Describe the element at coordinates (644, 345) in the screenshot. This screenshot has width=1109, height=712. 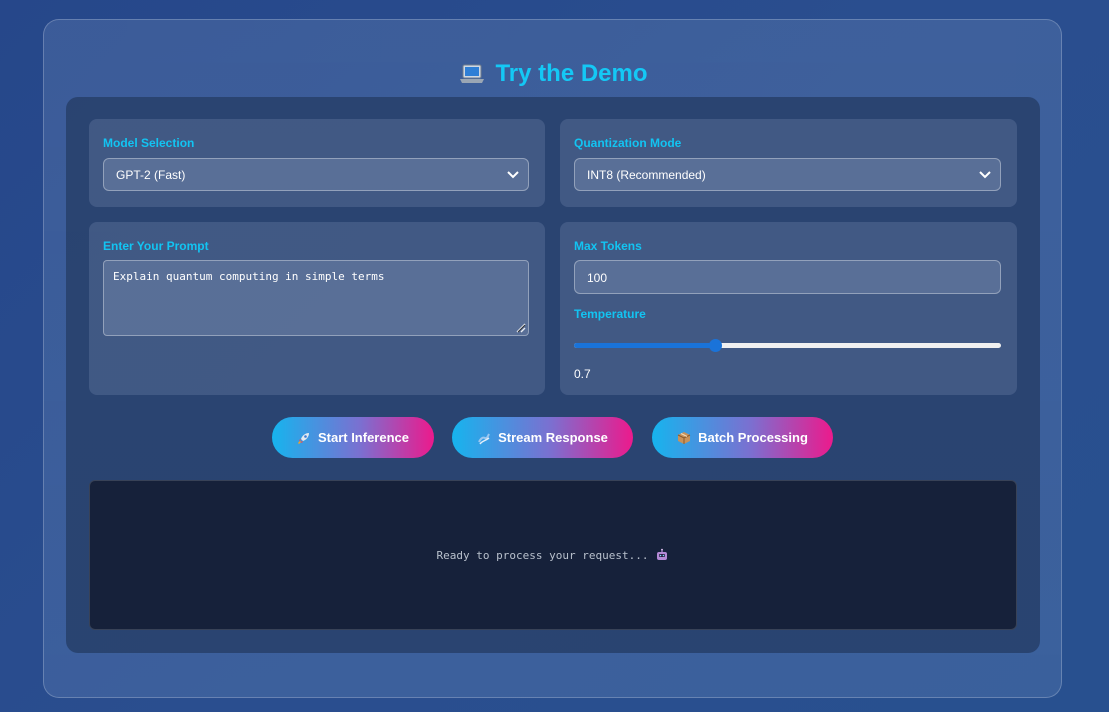
I see `temperature-slider-fill` at that location.